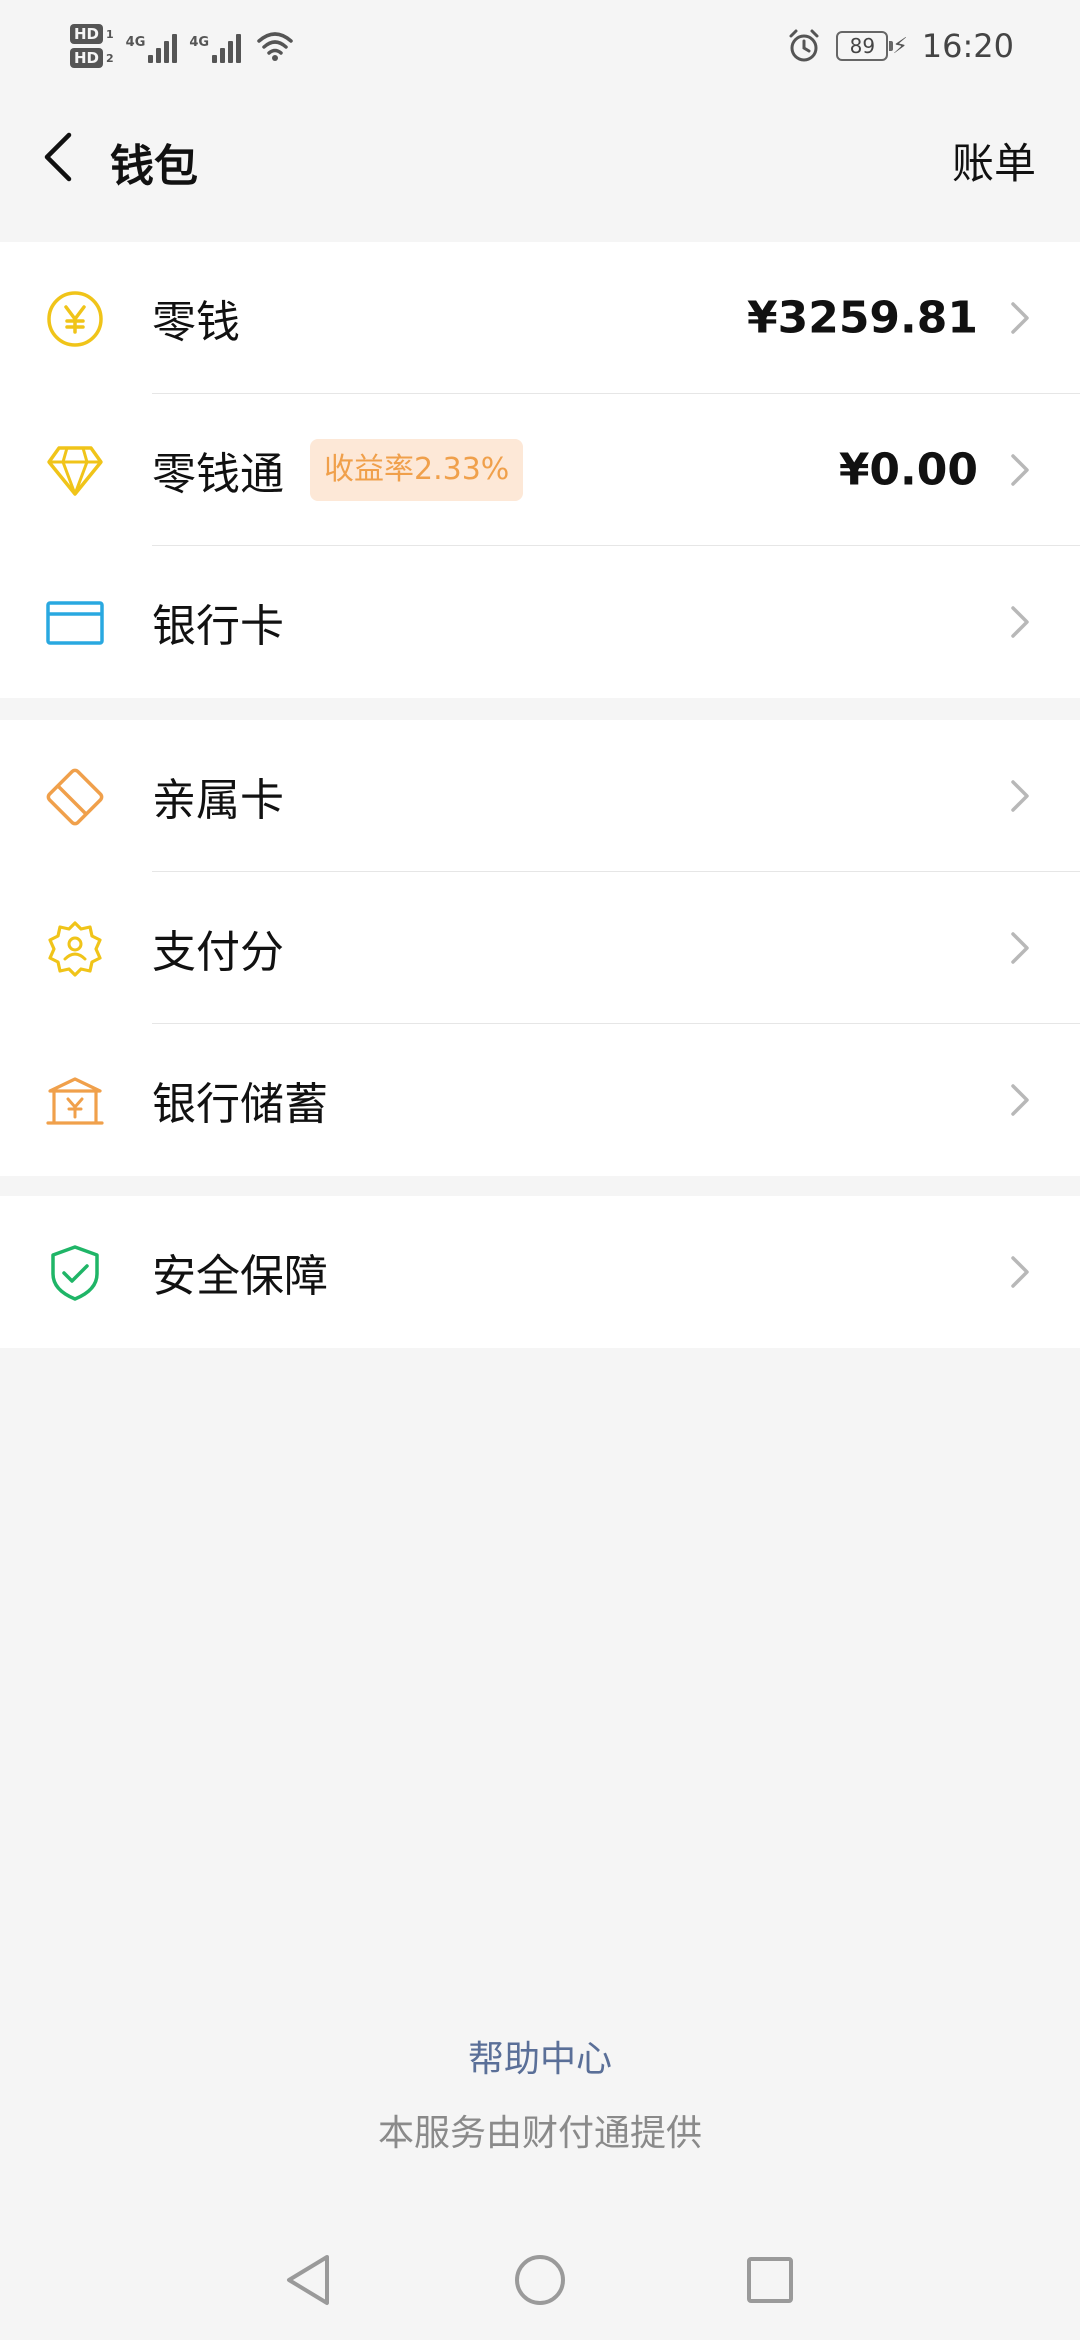 The width and height of the screenshot is (1080, 2340). Describe the element at coordinates (75, 623) in the screenshot. I see `bank-card-icon` at that location.